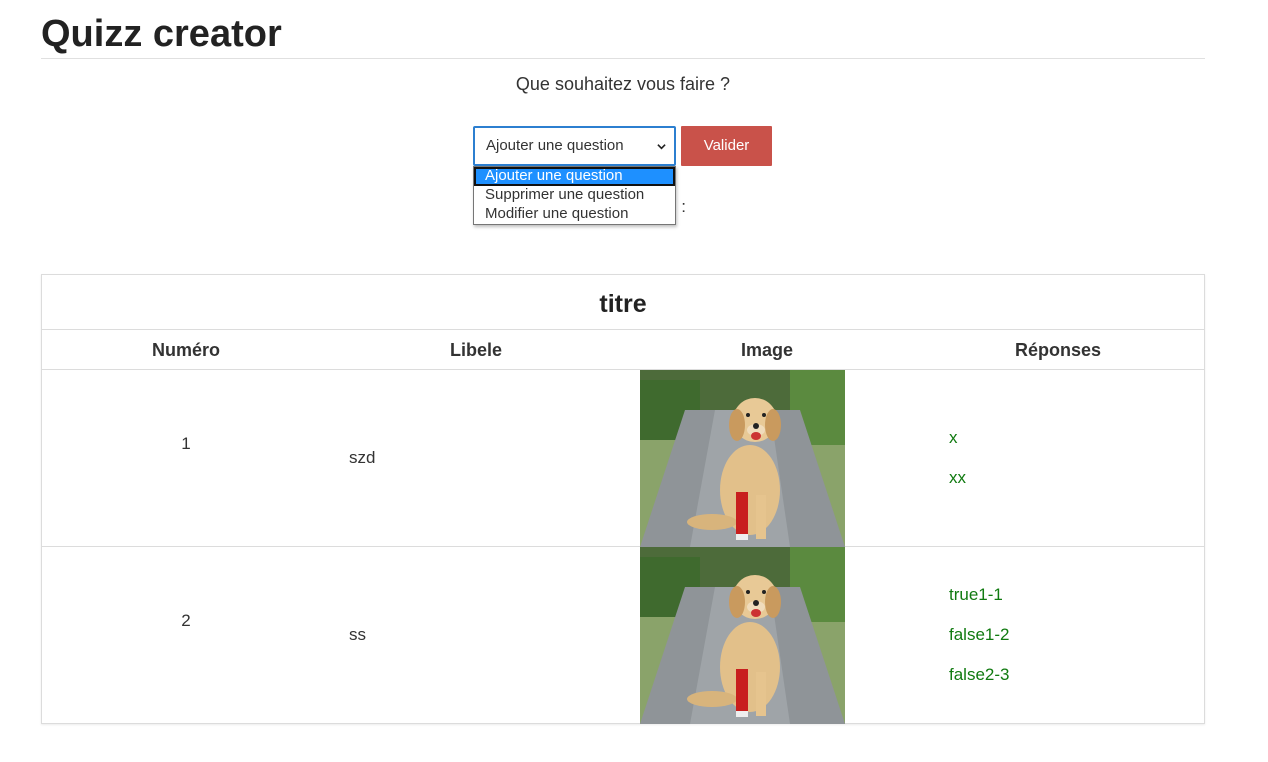 The width and height of the screenshot is (1268, 762). Describe the element at coordinates (186, 620) in the screenshot. I see `question-number: 2` at that location.